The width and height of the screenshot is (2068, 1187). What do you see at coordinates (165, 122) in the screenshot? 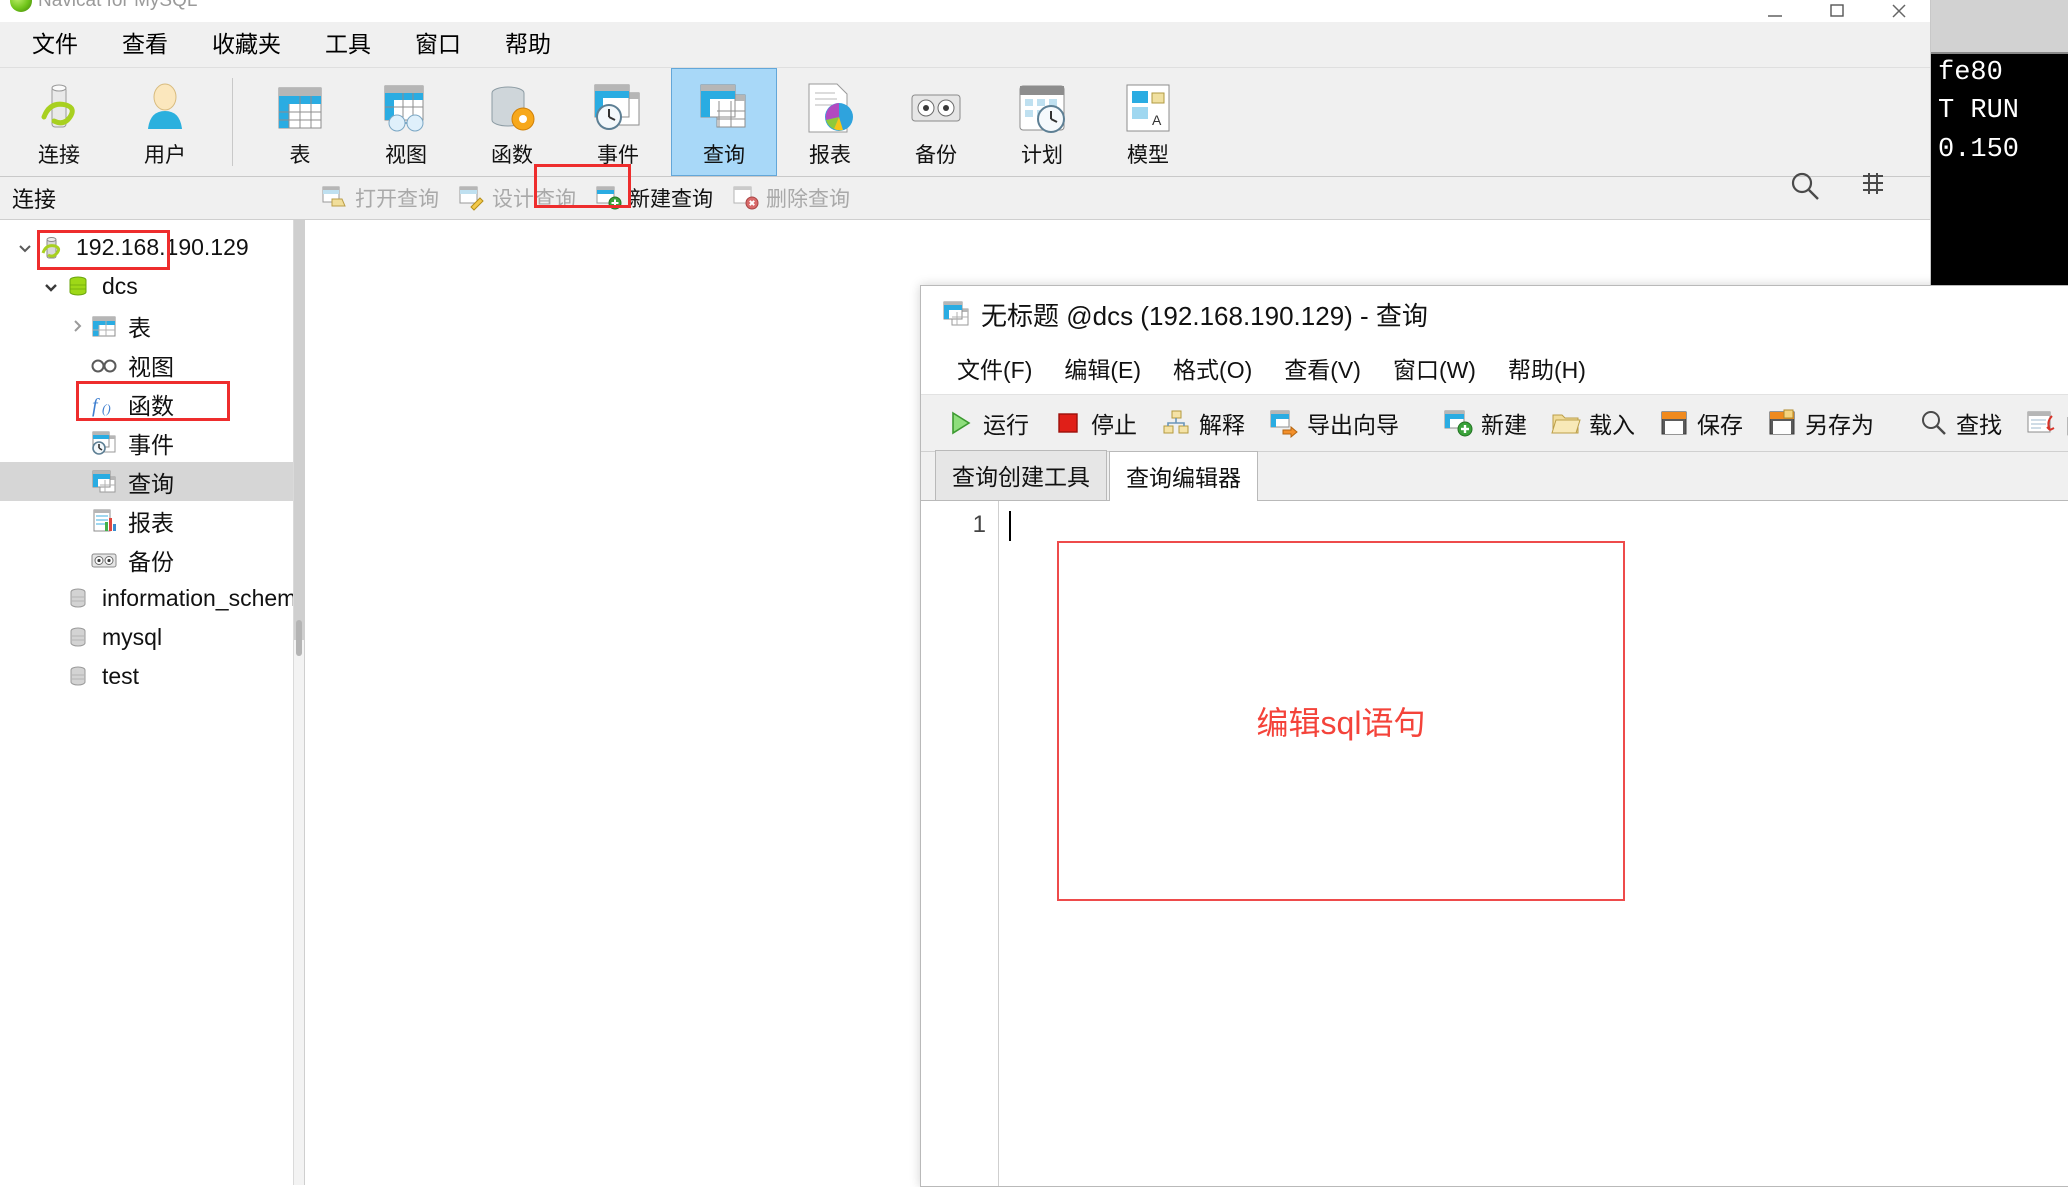
I see `ribbon-item-user: 用户` at bounding box center [165, 122].